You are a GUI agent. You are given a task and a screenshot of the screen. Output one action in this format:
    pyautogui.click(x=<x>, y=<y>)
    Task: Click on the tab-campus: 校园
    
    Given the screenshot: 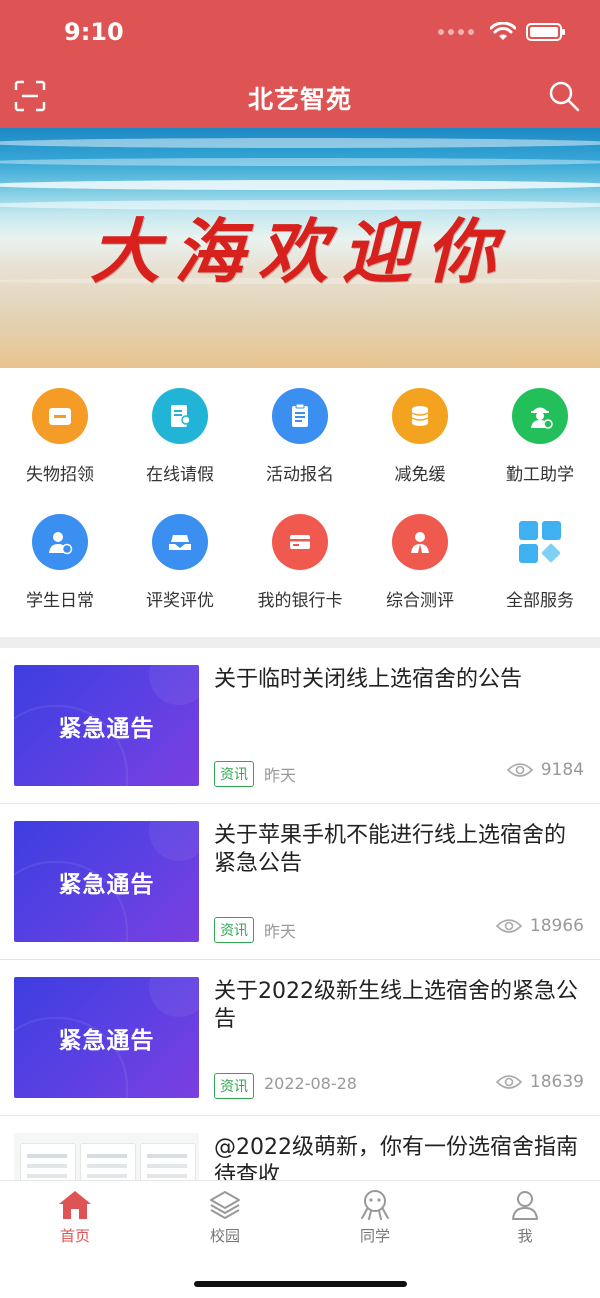 What is the action you would take?
    pyautogui.click(x=225, y=1217)
    